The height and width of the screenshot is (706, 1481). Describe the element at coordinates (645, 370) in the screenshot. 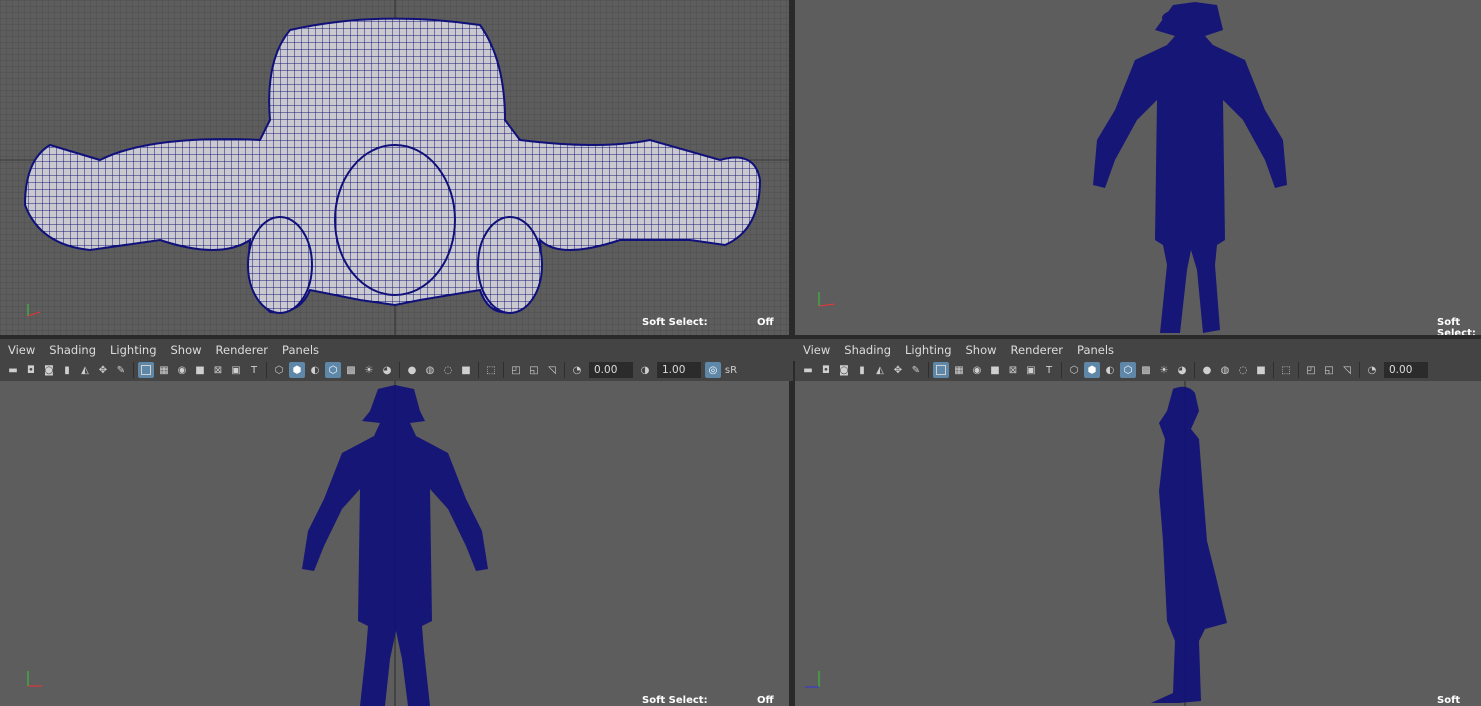

I see `gamma-icon: ◑` at that location.